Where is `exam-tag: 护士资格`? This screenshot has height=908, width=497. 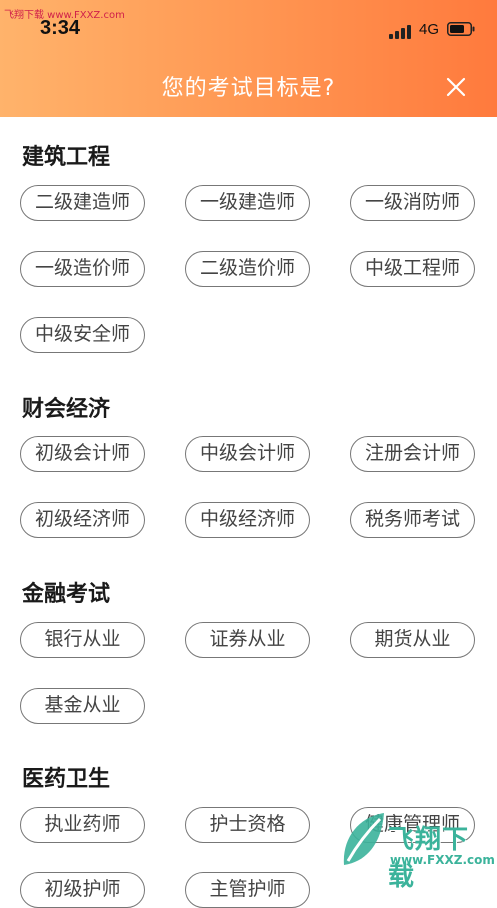 exam-tag: 护士资格 is located at coordinates (247, 825).